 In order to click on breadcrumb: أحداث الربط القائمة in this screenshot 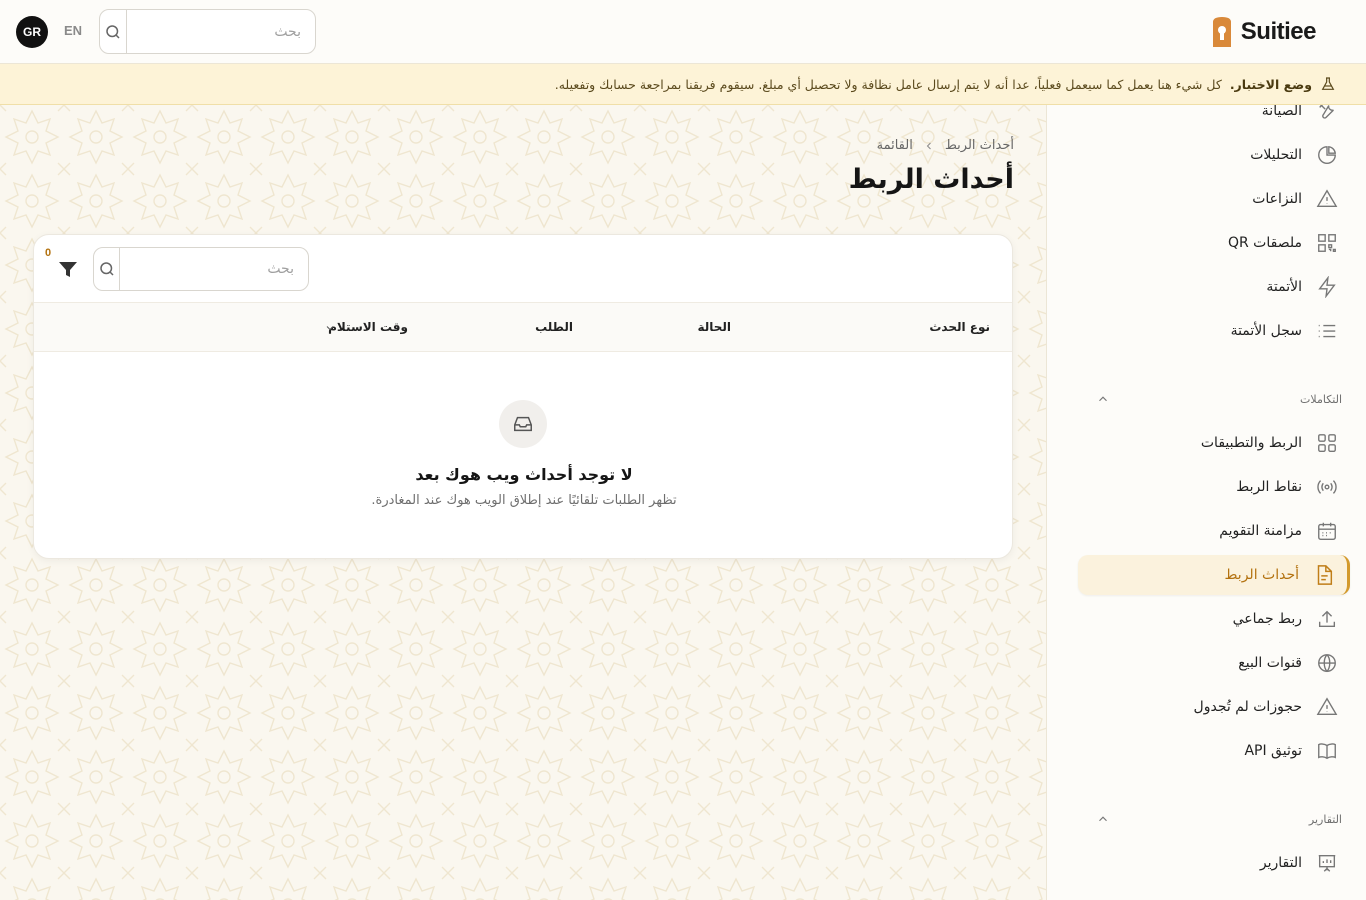, I will do `click(945, 145)`.